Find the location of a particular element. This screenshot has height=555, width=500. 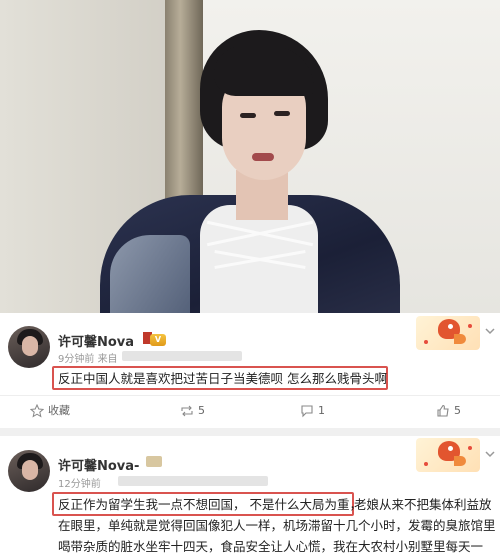

post-content: 反正中国人就是喜欢把过苦日子当美德呗 怎么那么贱骨头啊 is located at coordinates (222, 378).